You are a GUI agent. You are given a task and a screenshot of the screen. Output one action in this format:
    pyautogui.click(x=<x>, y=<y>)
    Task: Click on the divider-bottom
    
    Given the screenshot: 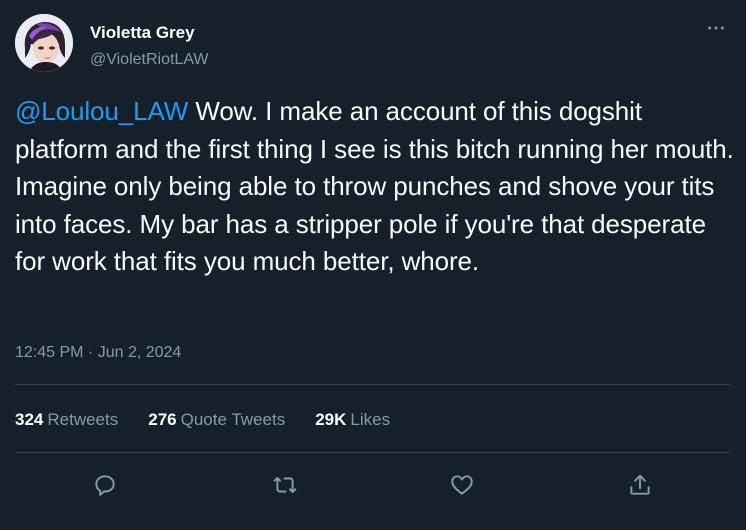 What is the action you would take?
    pyautogui.click(x=373, y=452)
    